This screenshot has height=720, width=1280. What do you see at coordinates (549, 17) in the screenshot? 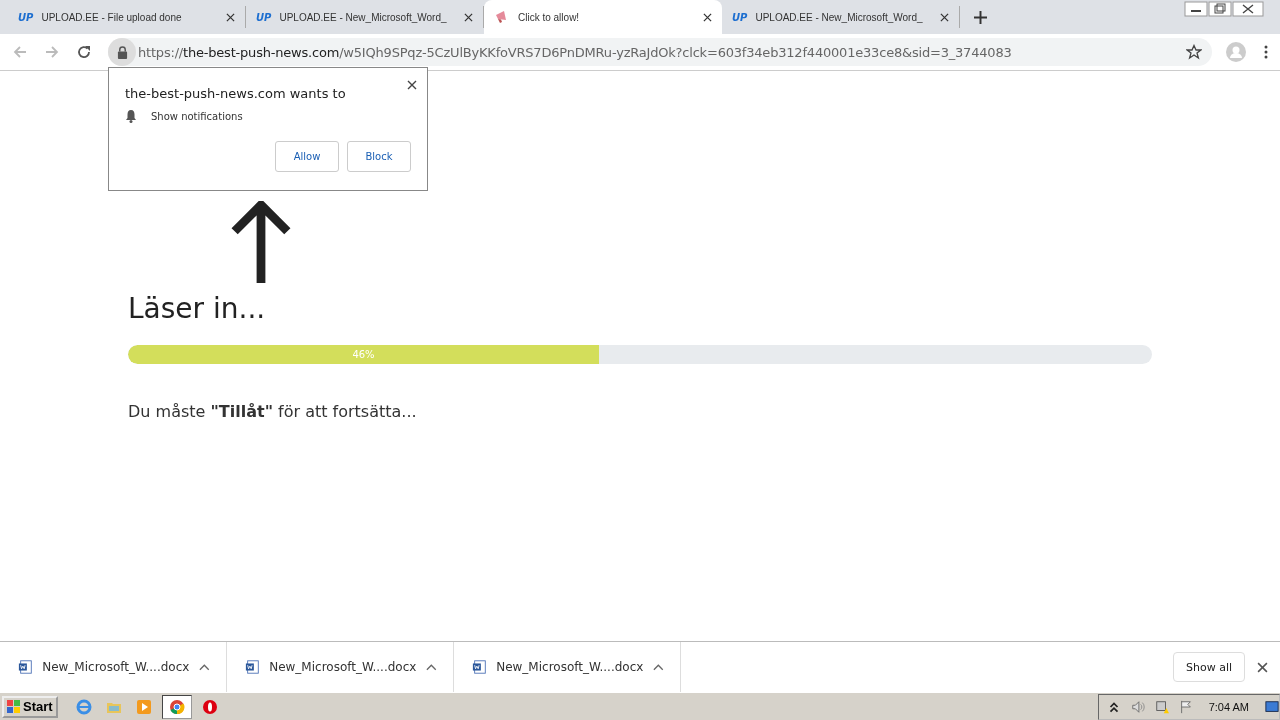
I see `tab-title: Click to allow!` at bounding box center [549, 17].